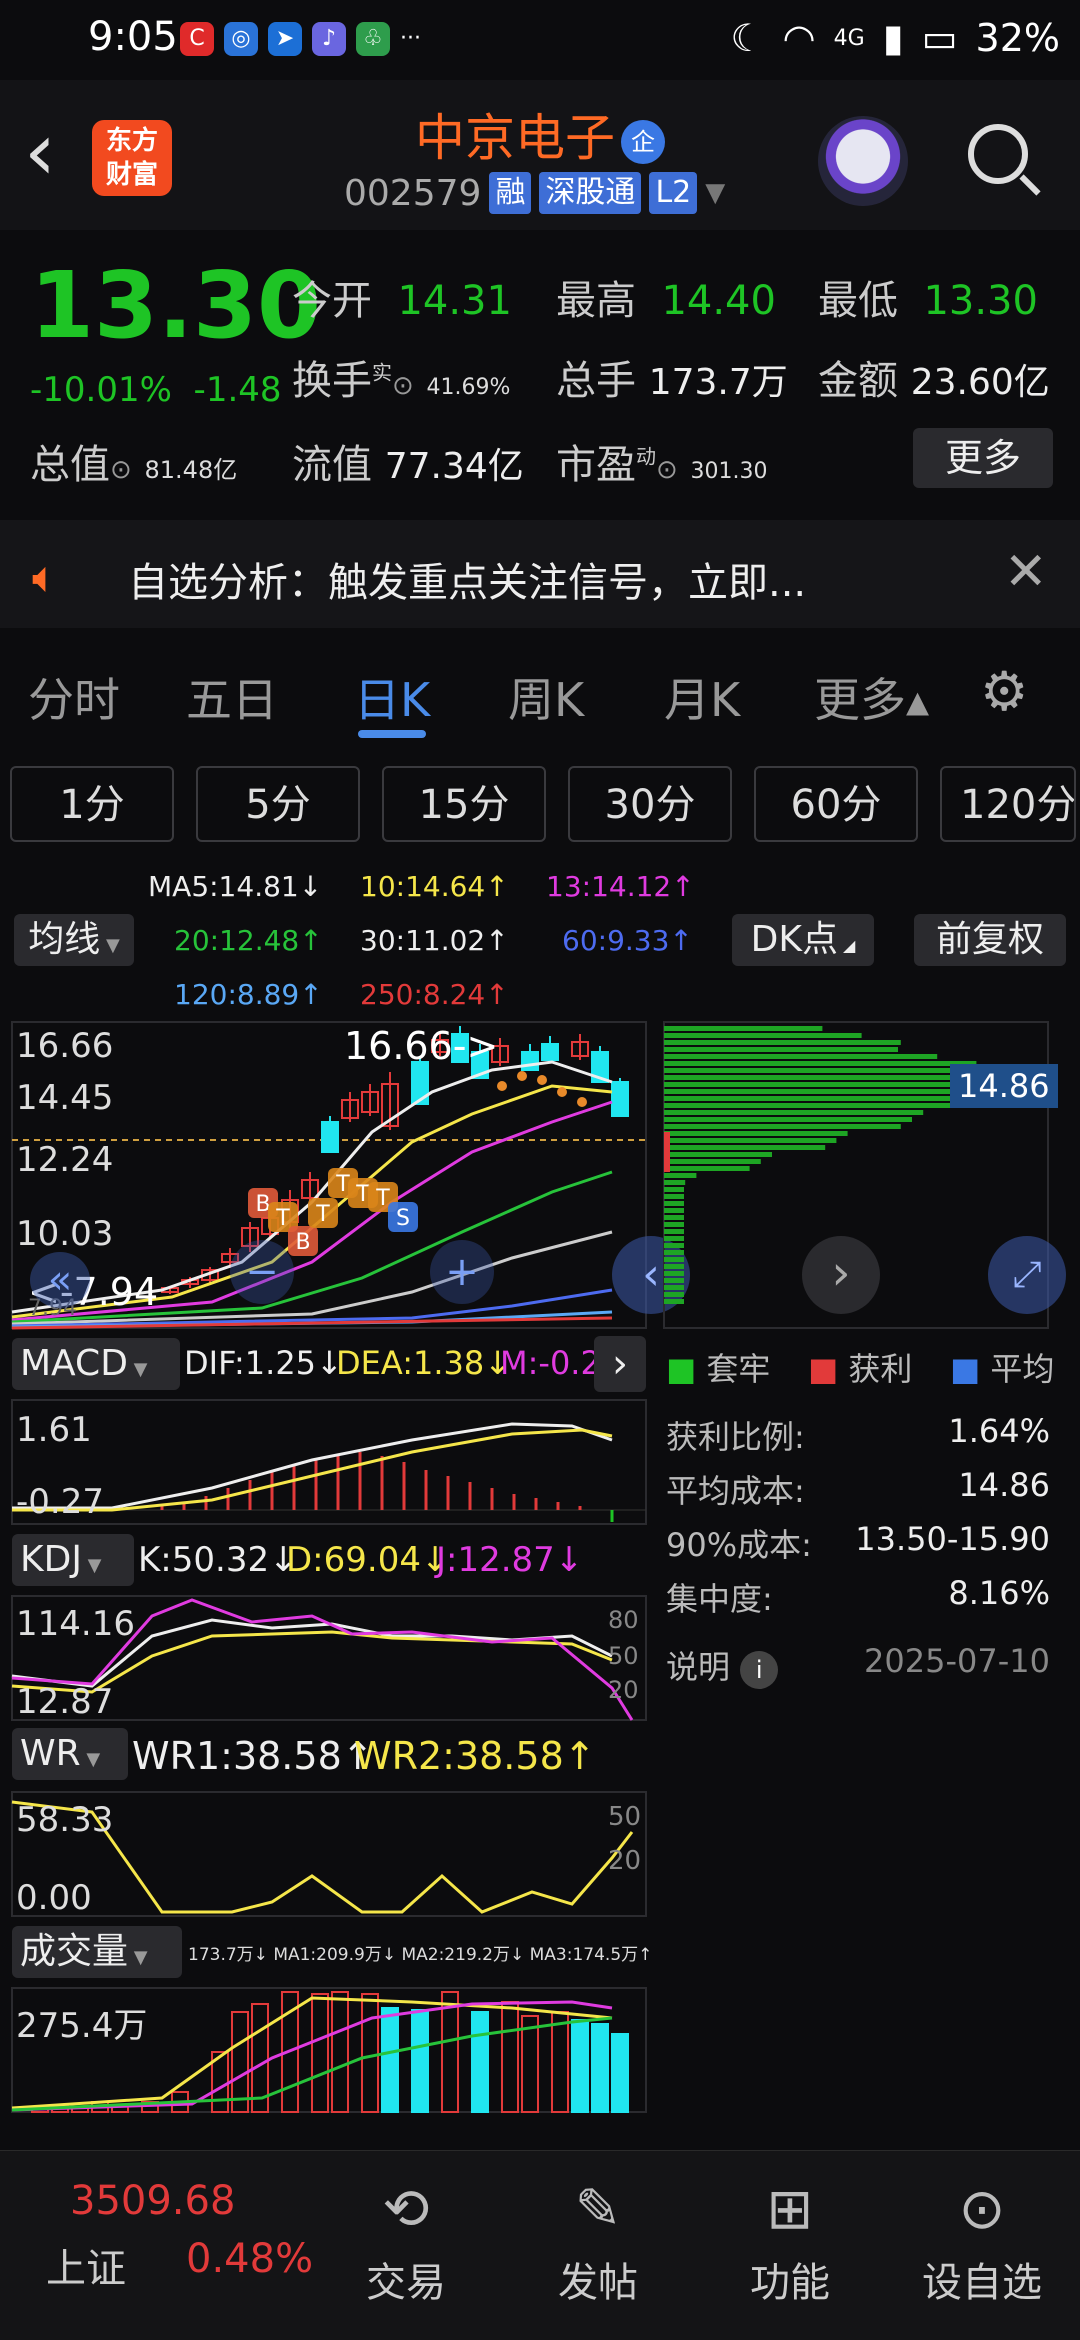 Image resolution: width=1080 pixels, height=2340 pixels. What do you see at coordinates (722, 1665) in the screenshot?
I see `explain-link: 说明 i` at bounding box center [722, 1665].